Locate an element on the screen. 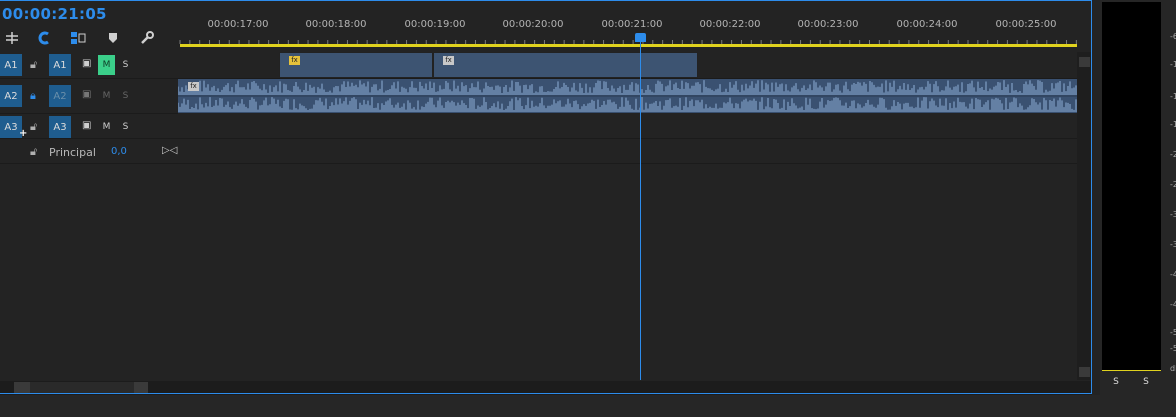 The image size is (1176, 417). track-row-a1: fx fx is located at coordinates (627, 65).